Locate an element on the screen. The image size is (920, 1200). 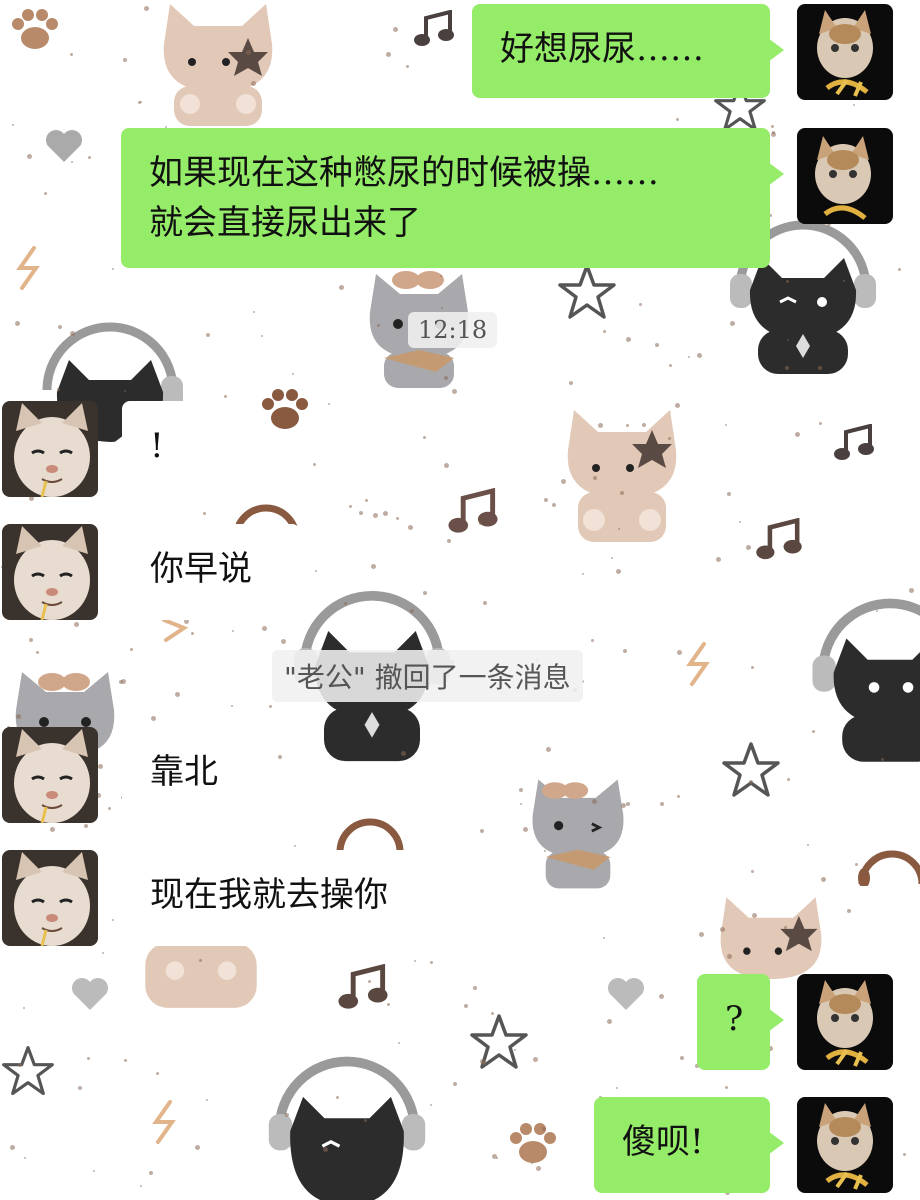
message-text: 现在我就去操你 is located at coordinates (269, 895).